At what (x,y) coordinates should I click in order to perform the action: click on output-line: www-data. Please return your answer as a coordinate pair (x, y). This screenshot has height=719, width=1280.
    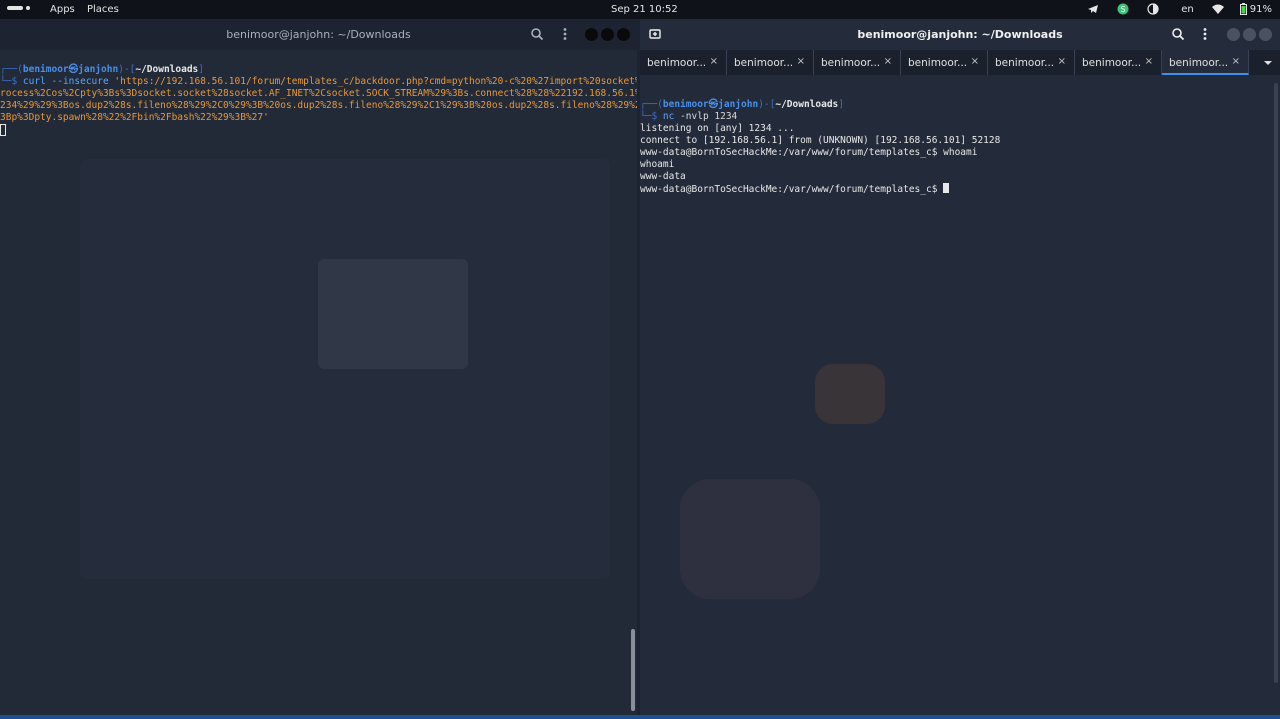
    Looking at the image, I should click on (663, 176).